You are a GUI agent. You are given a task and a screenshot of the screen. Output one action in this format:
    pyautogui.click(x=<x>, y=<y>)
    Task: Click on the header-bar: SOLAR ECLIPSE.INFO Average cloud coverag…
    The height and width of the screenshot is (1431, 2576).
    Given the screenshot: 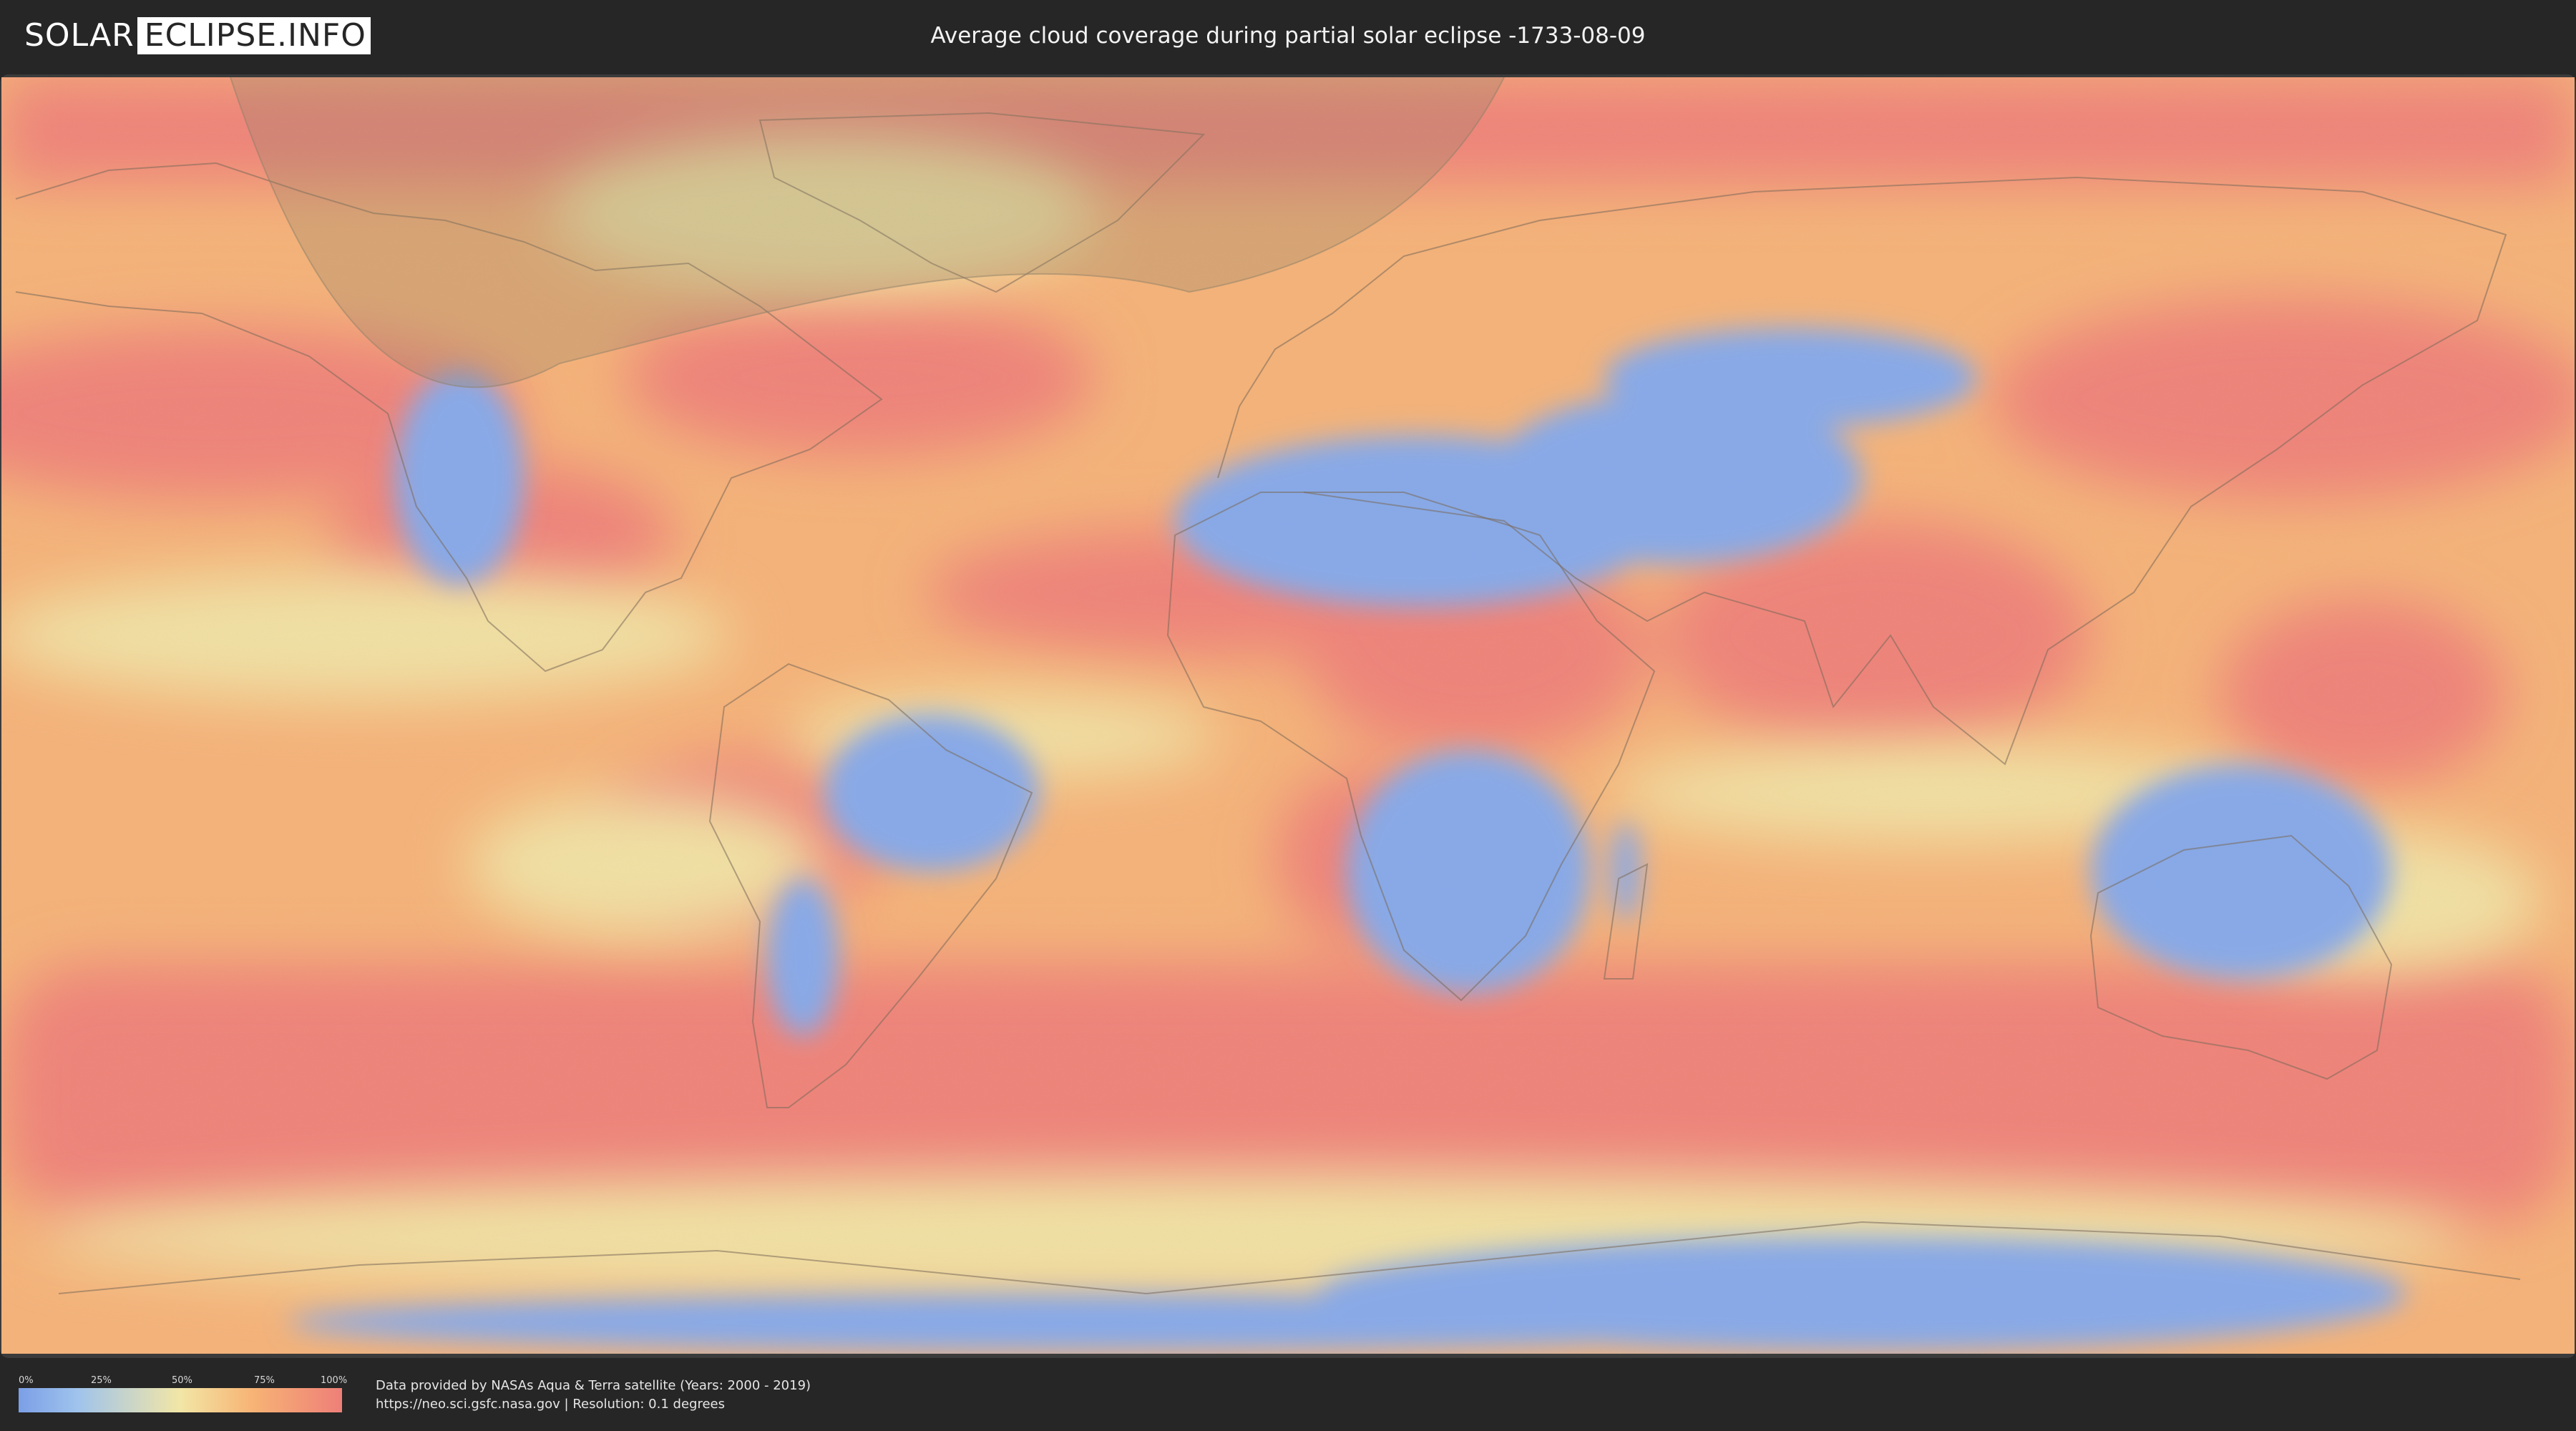 What is the action you would take?
    pyautogui.click(x=1288, y=36)
    